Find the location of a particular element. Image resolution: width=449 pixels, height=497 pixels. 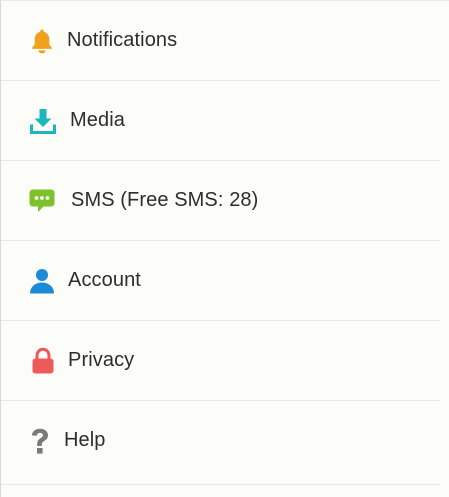

chat-bubble-icon is located at coordinates (42, 201).